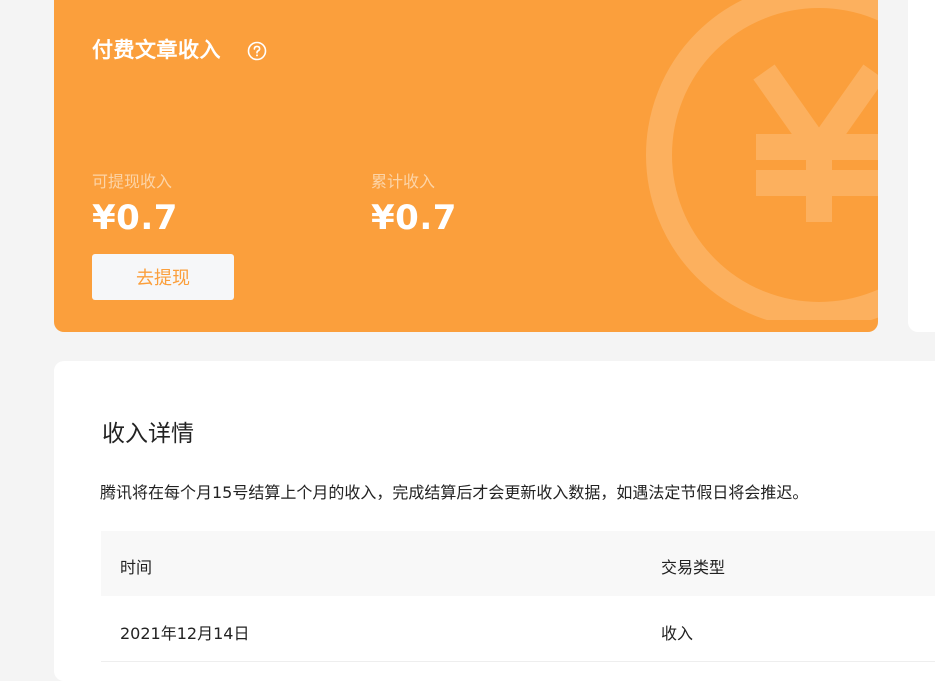 This screenshot has height=681, width=935. What do you see at coordinates (414, 218) in the screenshot?
I see `total-income-value: ¥0.7` at bounding box center [414, 218].